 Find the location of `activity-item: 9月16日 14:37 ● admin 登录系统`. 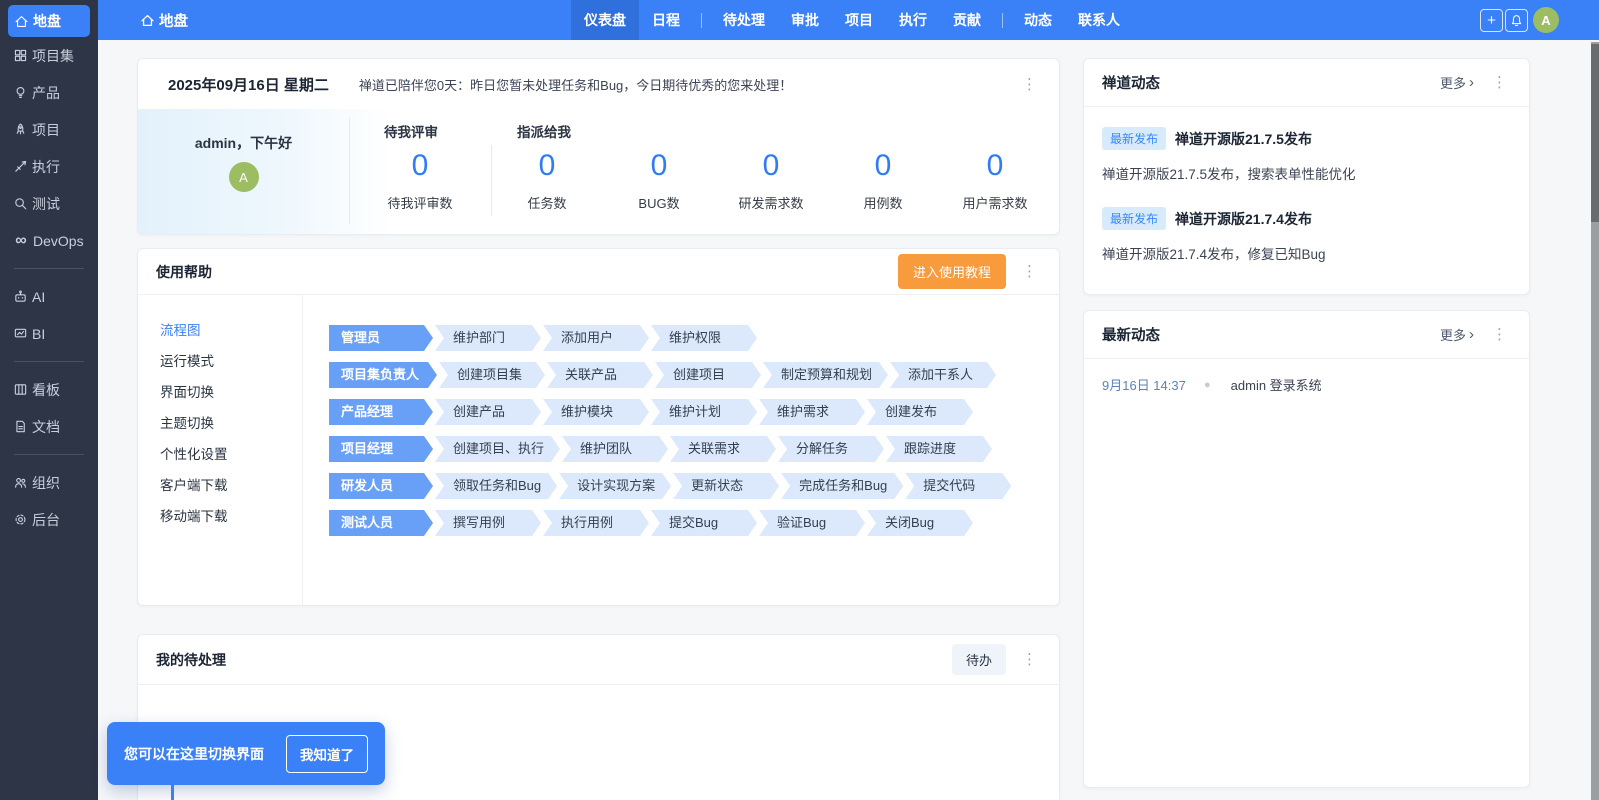

activity-item: 9月16日 14:37 ● admin 登录系统 is located at coordinates (1306, 384).